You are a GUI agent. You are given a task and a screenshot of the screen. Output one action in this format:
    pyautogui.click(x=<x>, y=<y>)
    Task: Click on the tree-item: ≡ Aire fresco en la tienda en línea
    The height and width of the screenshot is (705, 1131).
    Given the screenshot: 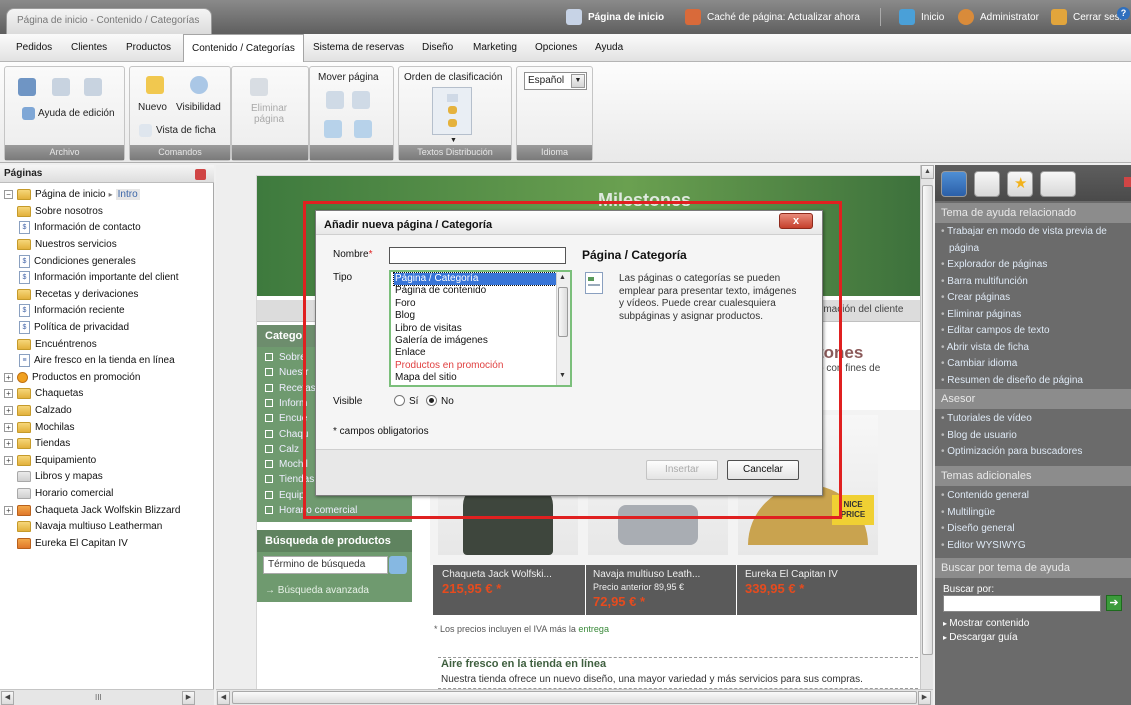 What is the action you would take?
    pyautogui.click(x=96, y=360)
    